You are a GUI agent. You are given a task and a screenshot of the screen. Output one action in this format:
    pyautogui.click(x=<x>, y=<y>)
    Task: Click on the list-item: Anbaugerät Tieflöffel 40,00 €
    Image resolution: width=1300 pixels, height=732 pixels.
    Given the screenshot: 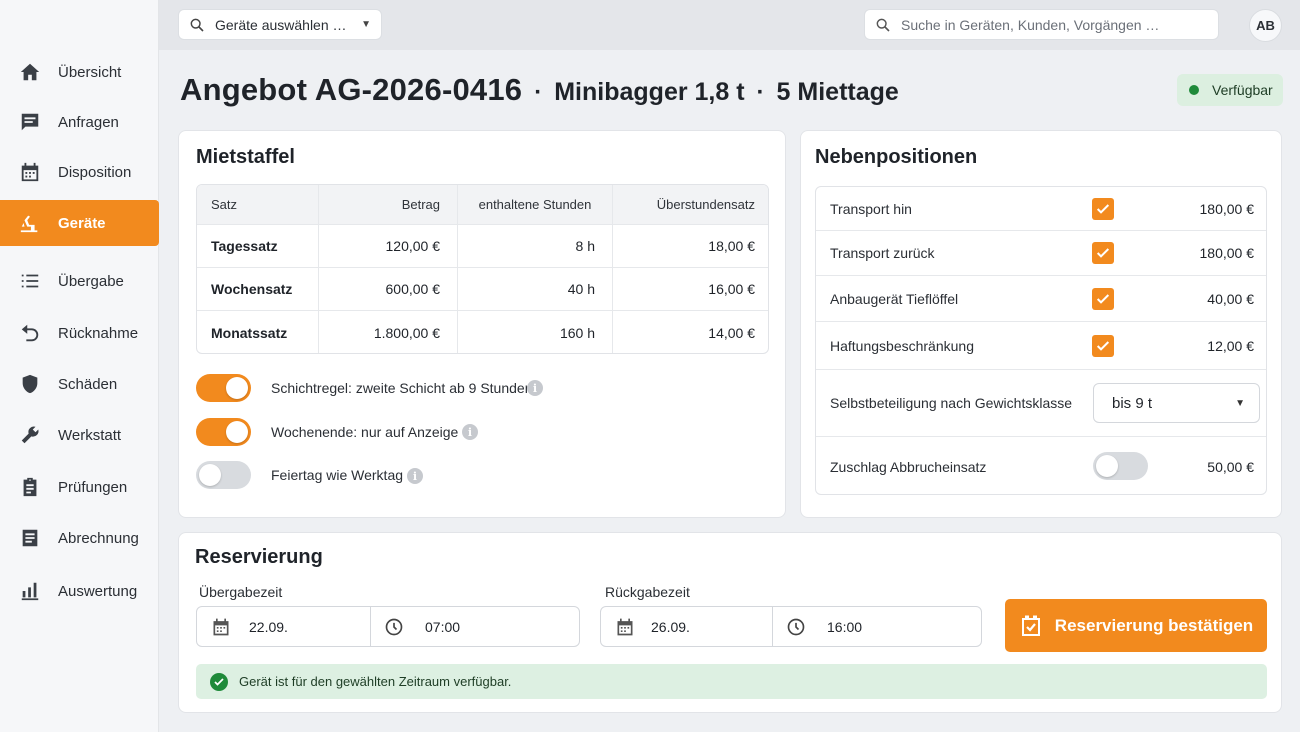 What is the action you would take?
    pyautogui.click(x=1041, y=299)
    